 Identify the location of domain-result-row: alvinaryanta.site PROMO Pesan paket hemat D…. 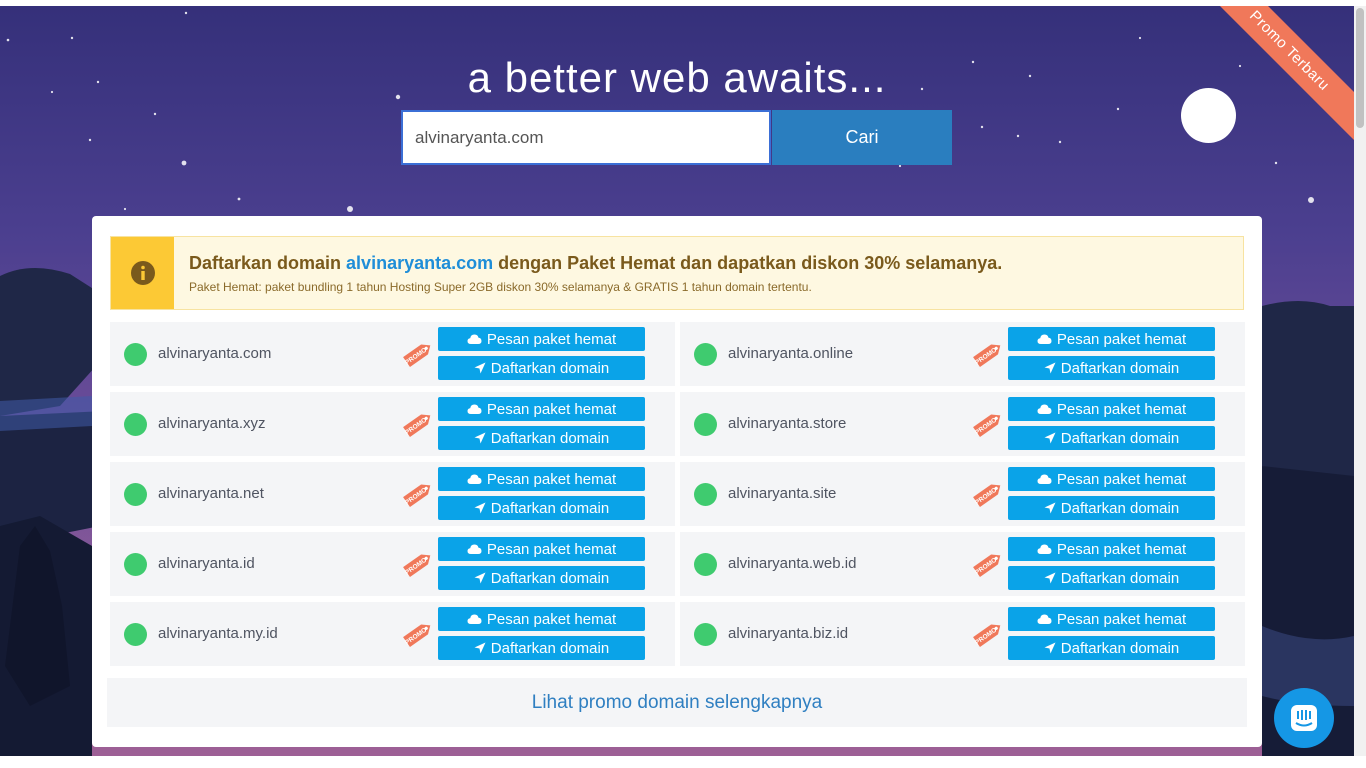
(962, 494).